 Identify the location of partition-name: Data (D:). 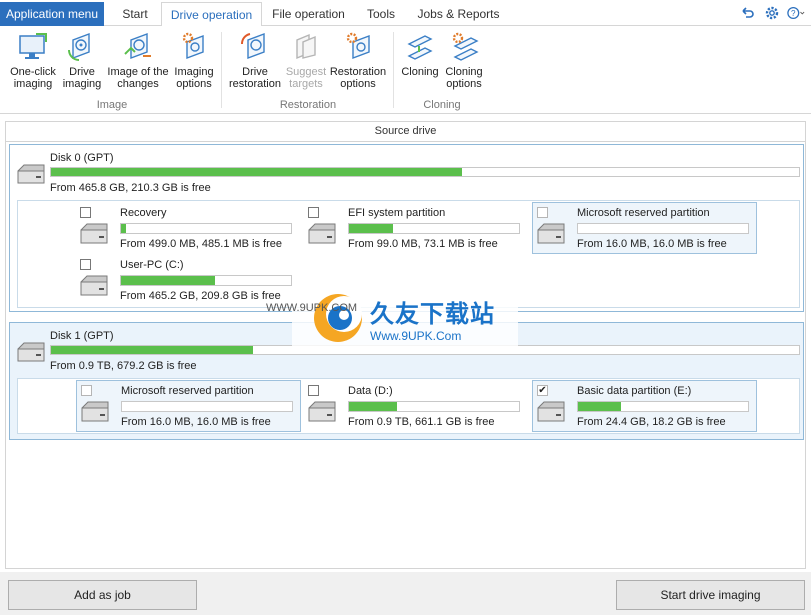
(370, 391).